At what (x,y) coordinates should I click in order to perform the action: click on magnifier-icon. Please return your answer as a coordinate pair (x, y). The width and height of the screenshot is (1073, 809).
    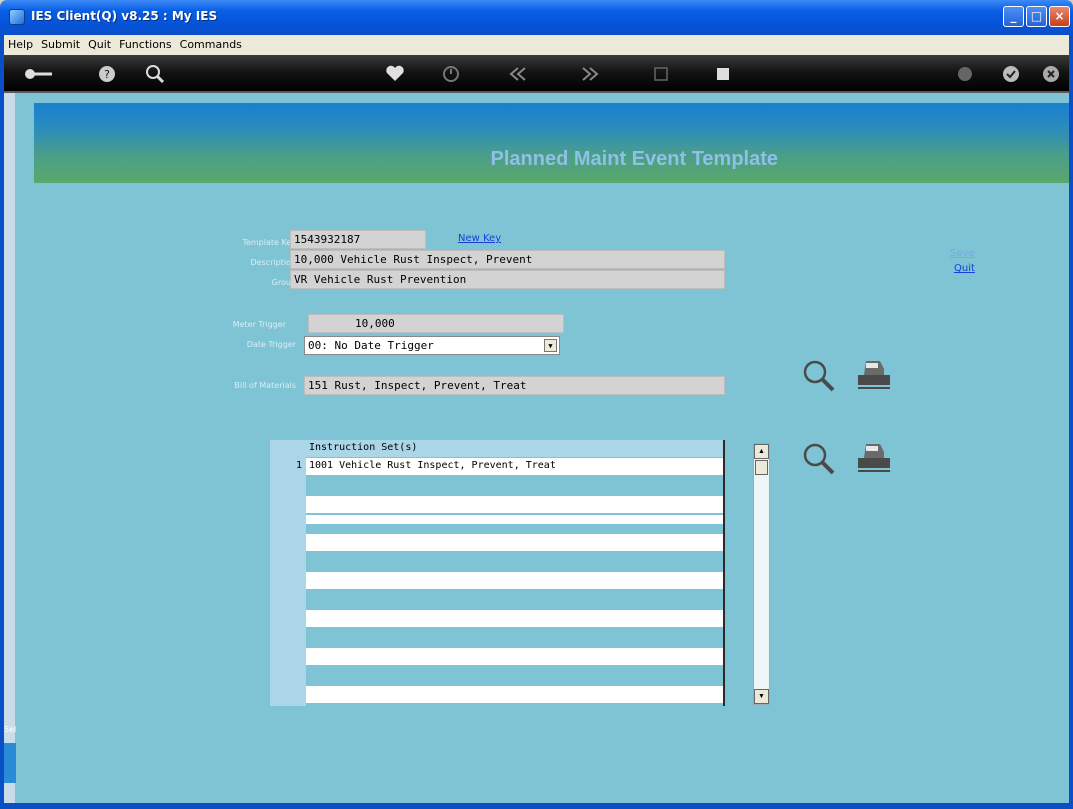
    Looking at the image, I should click on (819, 376).